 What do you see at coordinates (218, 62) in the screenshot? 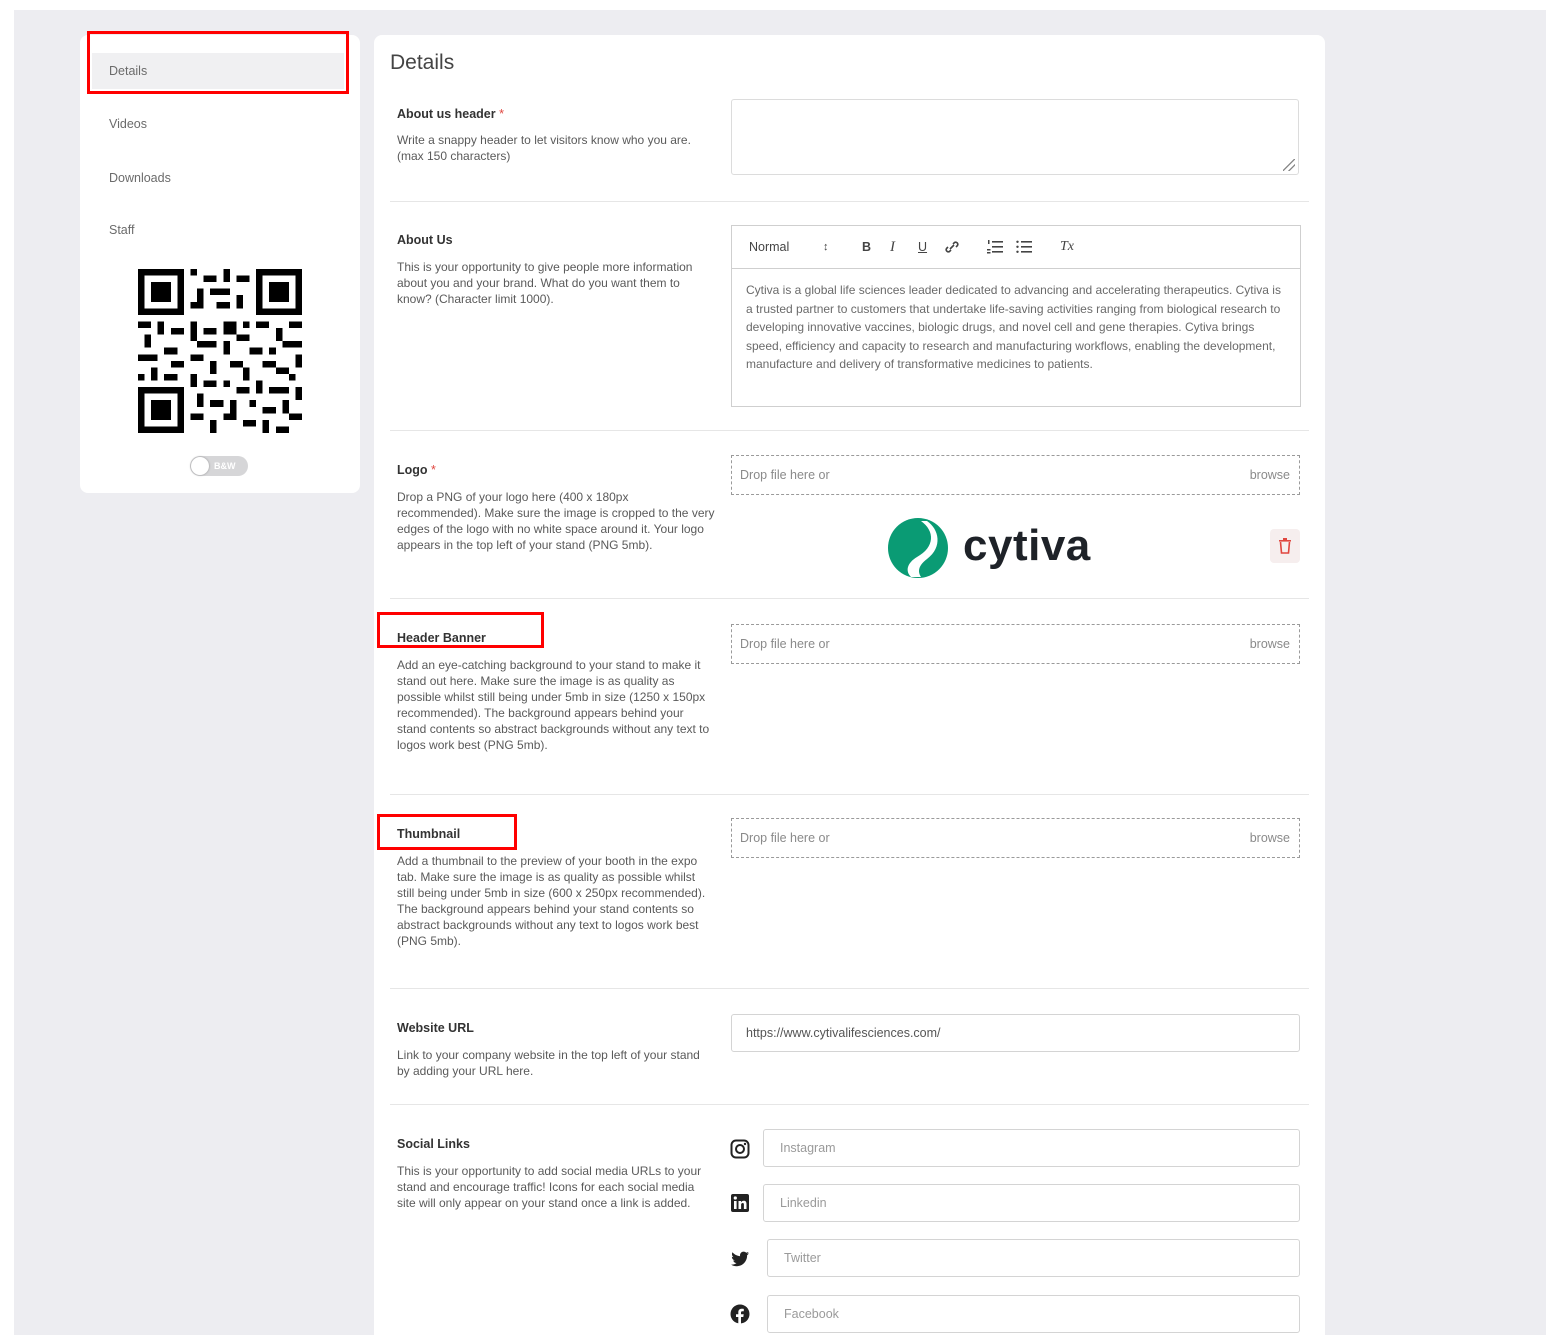
I see `annotation-box-details` at bounding box center [218, 62].